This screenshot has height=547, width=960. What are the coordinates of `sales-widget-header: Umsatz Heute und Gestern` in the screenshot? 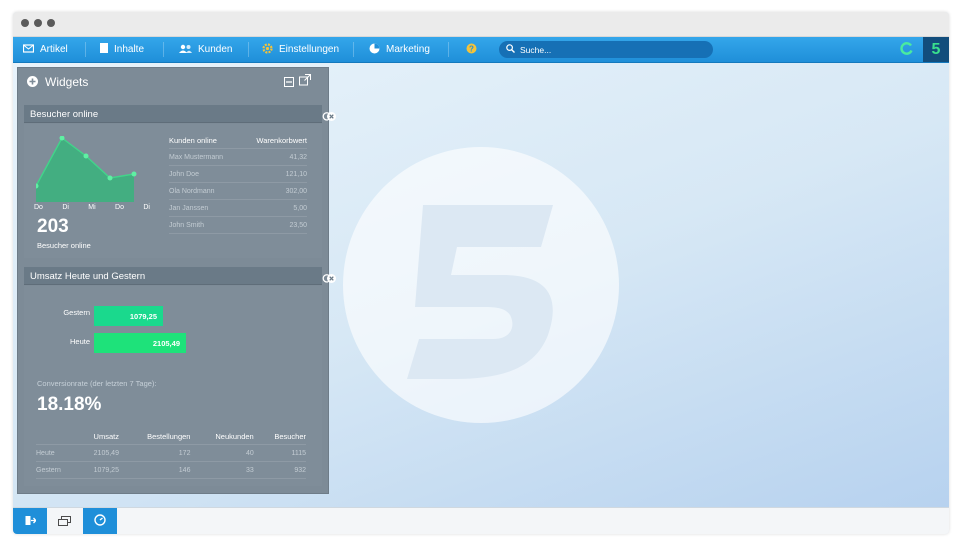 It's located at (180, 276).